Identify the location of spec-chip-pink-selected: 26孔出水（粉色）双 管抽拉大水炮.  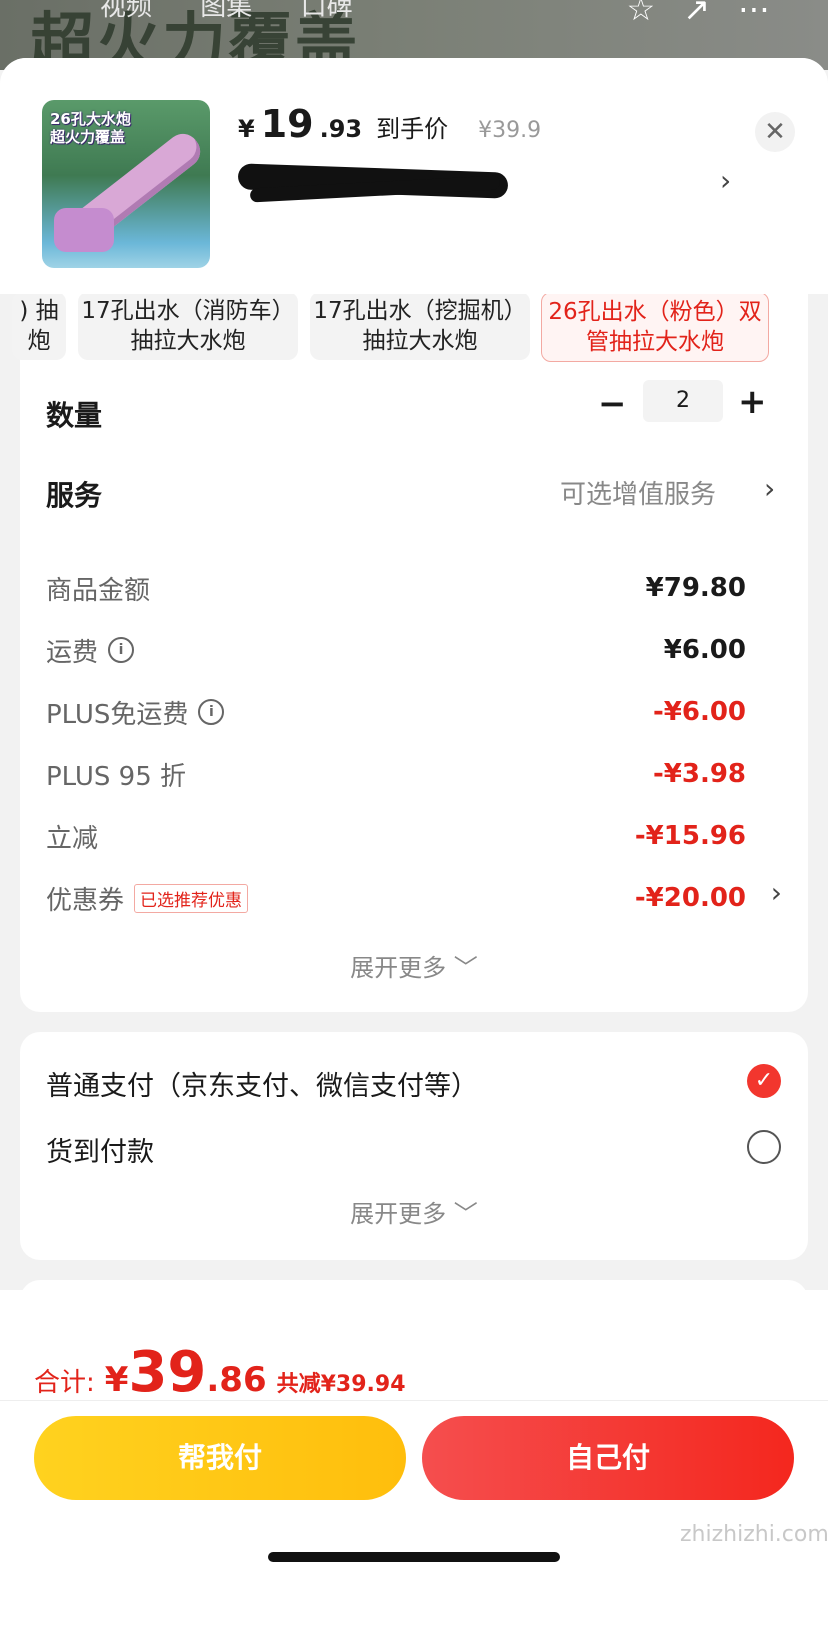
(655, 327).